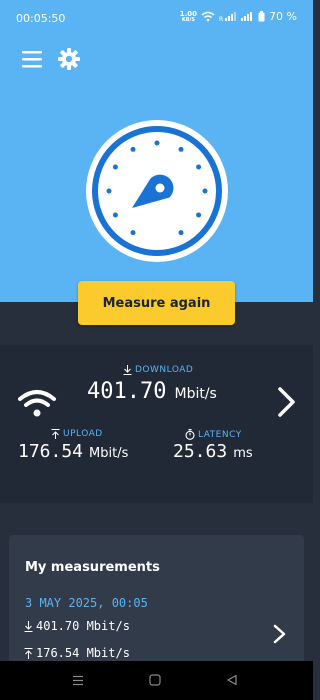  Describe the element at coordinates (156, 60) in the screenshot. I see `app-toolbar` at that location.